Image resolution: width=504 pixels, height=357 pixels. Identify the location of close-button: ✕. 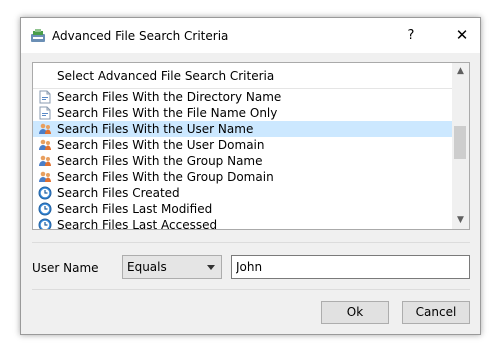
(462, 35).